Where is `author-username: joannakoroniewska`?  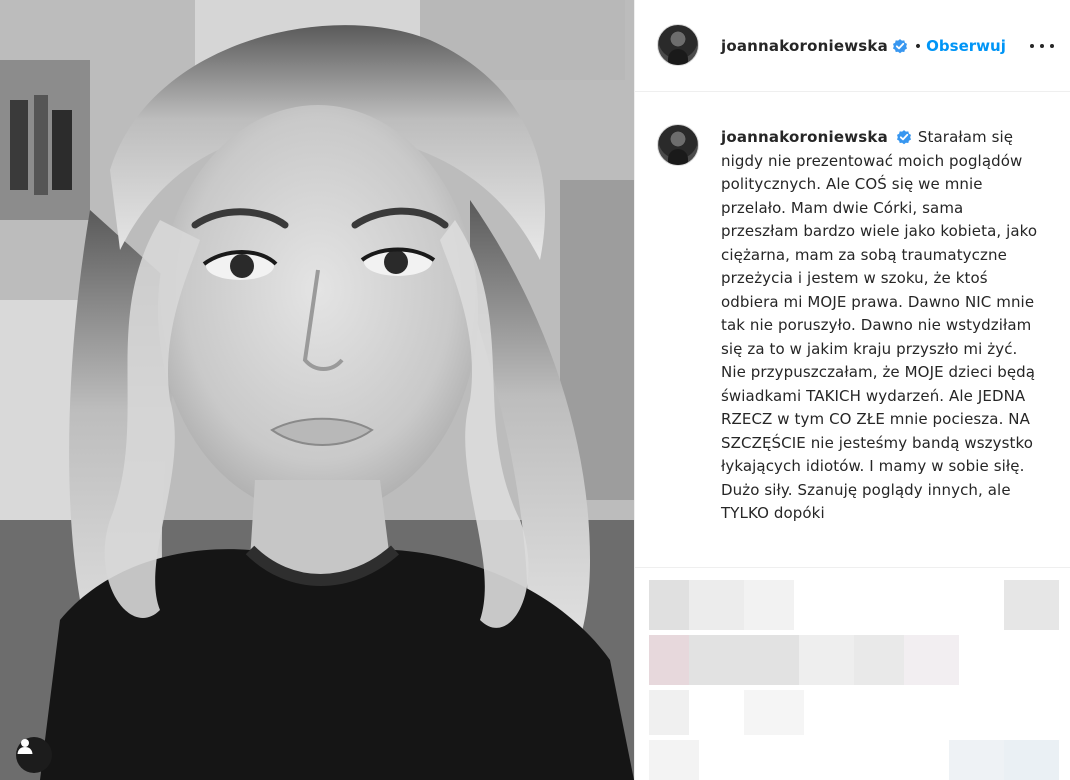
author-username: joannakoroniewska is located at coordinates (804, 46).